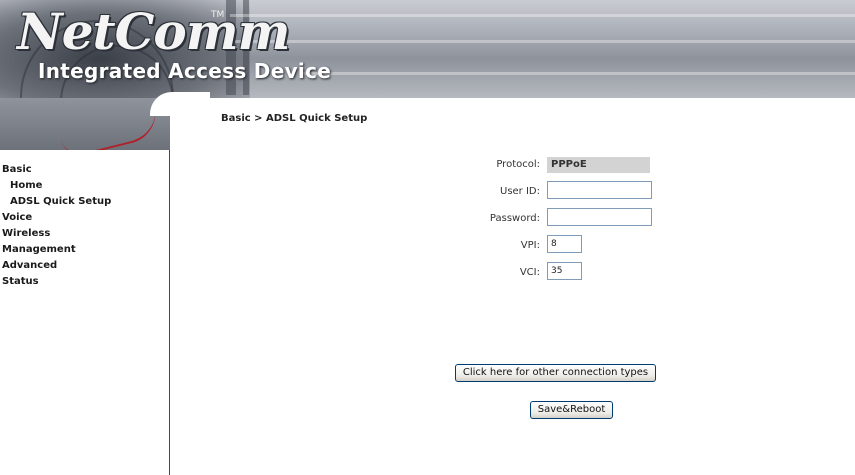 The height and width of the screenshot is (475, 855). I want to click on password-input, so click(599, 217).